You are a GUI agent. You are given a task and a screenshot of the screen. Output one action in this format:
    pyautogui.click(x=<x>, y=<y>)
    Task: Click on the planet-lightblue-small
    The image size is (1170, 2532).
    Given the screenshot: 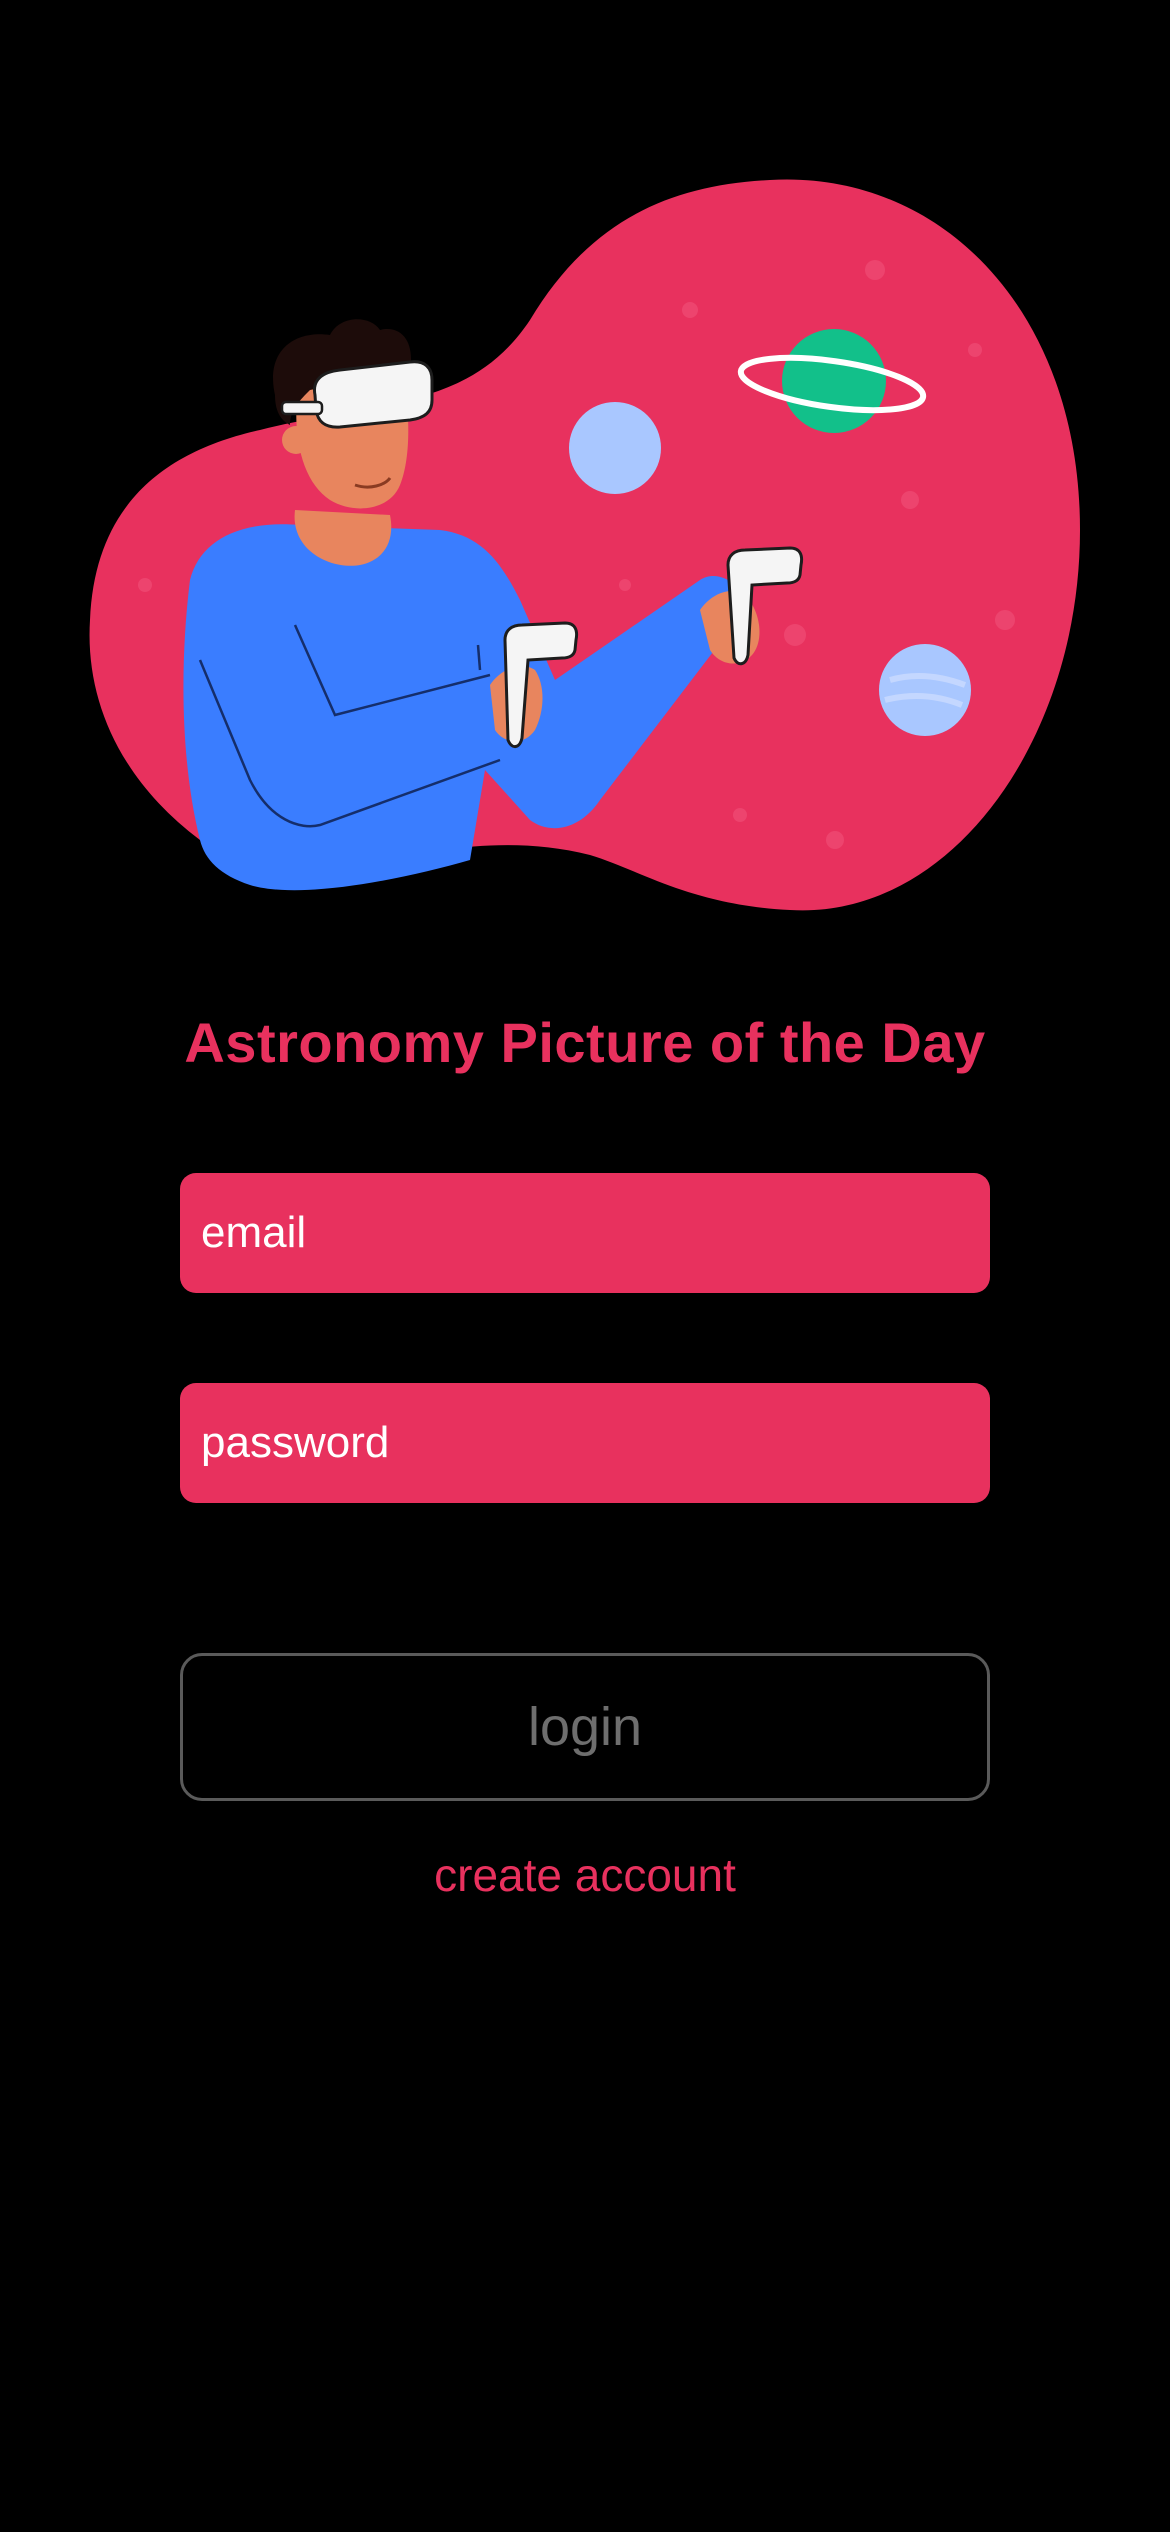 What is the action you would take?
    pyautogui.click(x=615, y=448)
    